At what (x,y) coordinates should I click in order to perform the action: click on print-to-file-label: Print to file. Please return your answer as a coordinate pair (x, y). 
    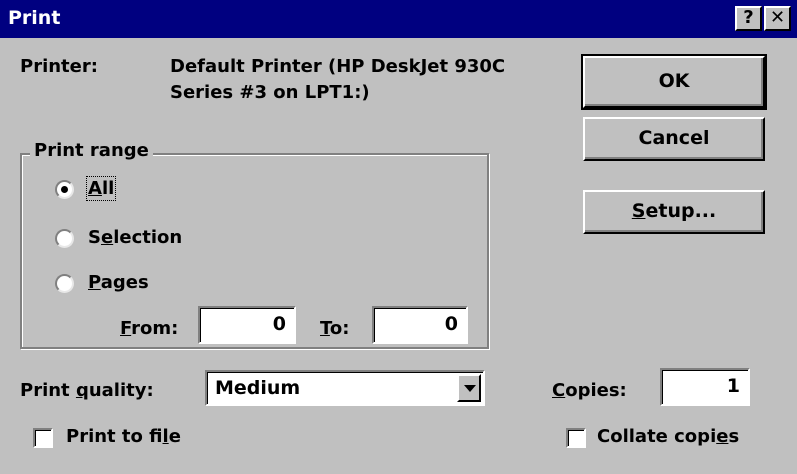
    Looking at the image, I should click on (123, 436).